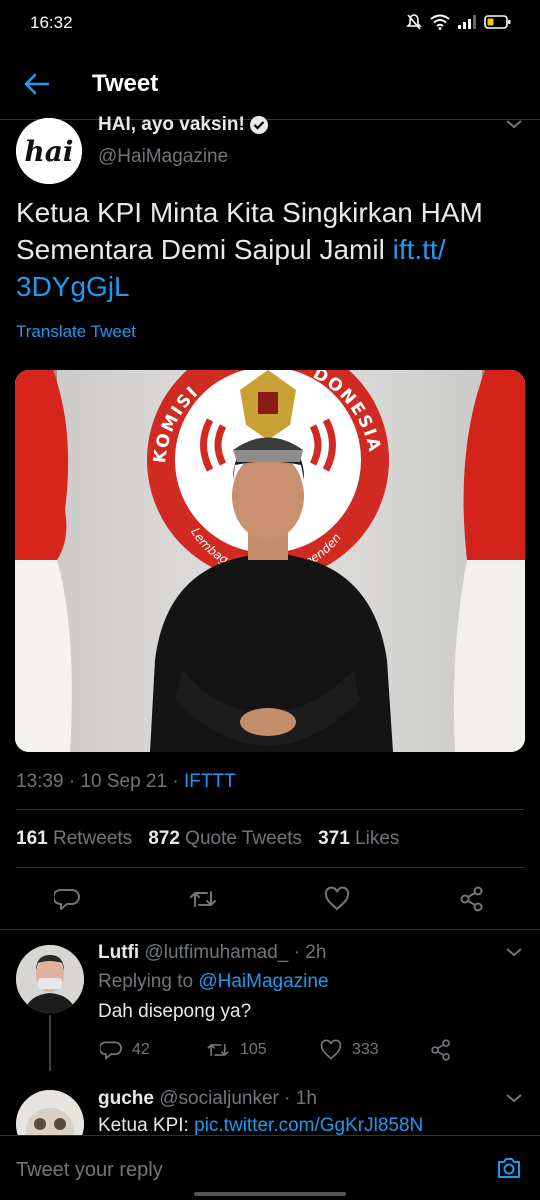 The width and height of the screenshot is (540, 1200). Describe the element at coordinates (497, 22) in the screenshot. I see `battery-icon` at that location.